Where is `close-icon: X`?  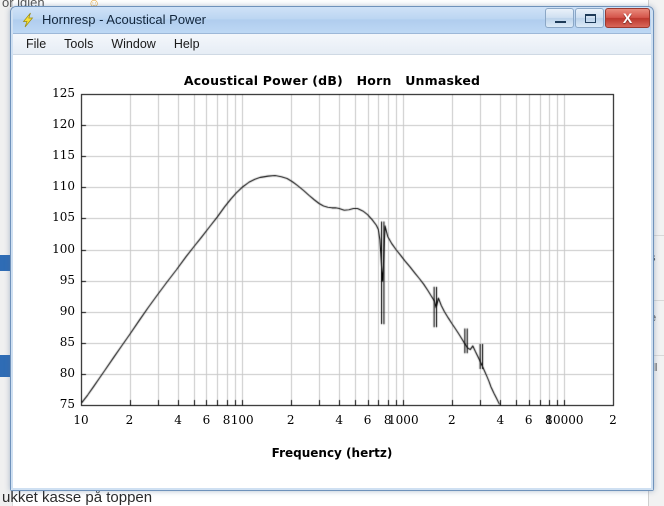
close-icon: X is located at coordinates (627, 18).